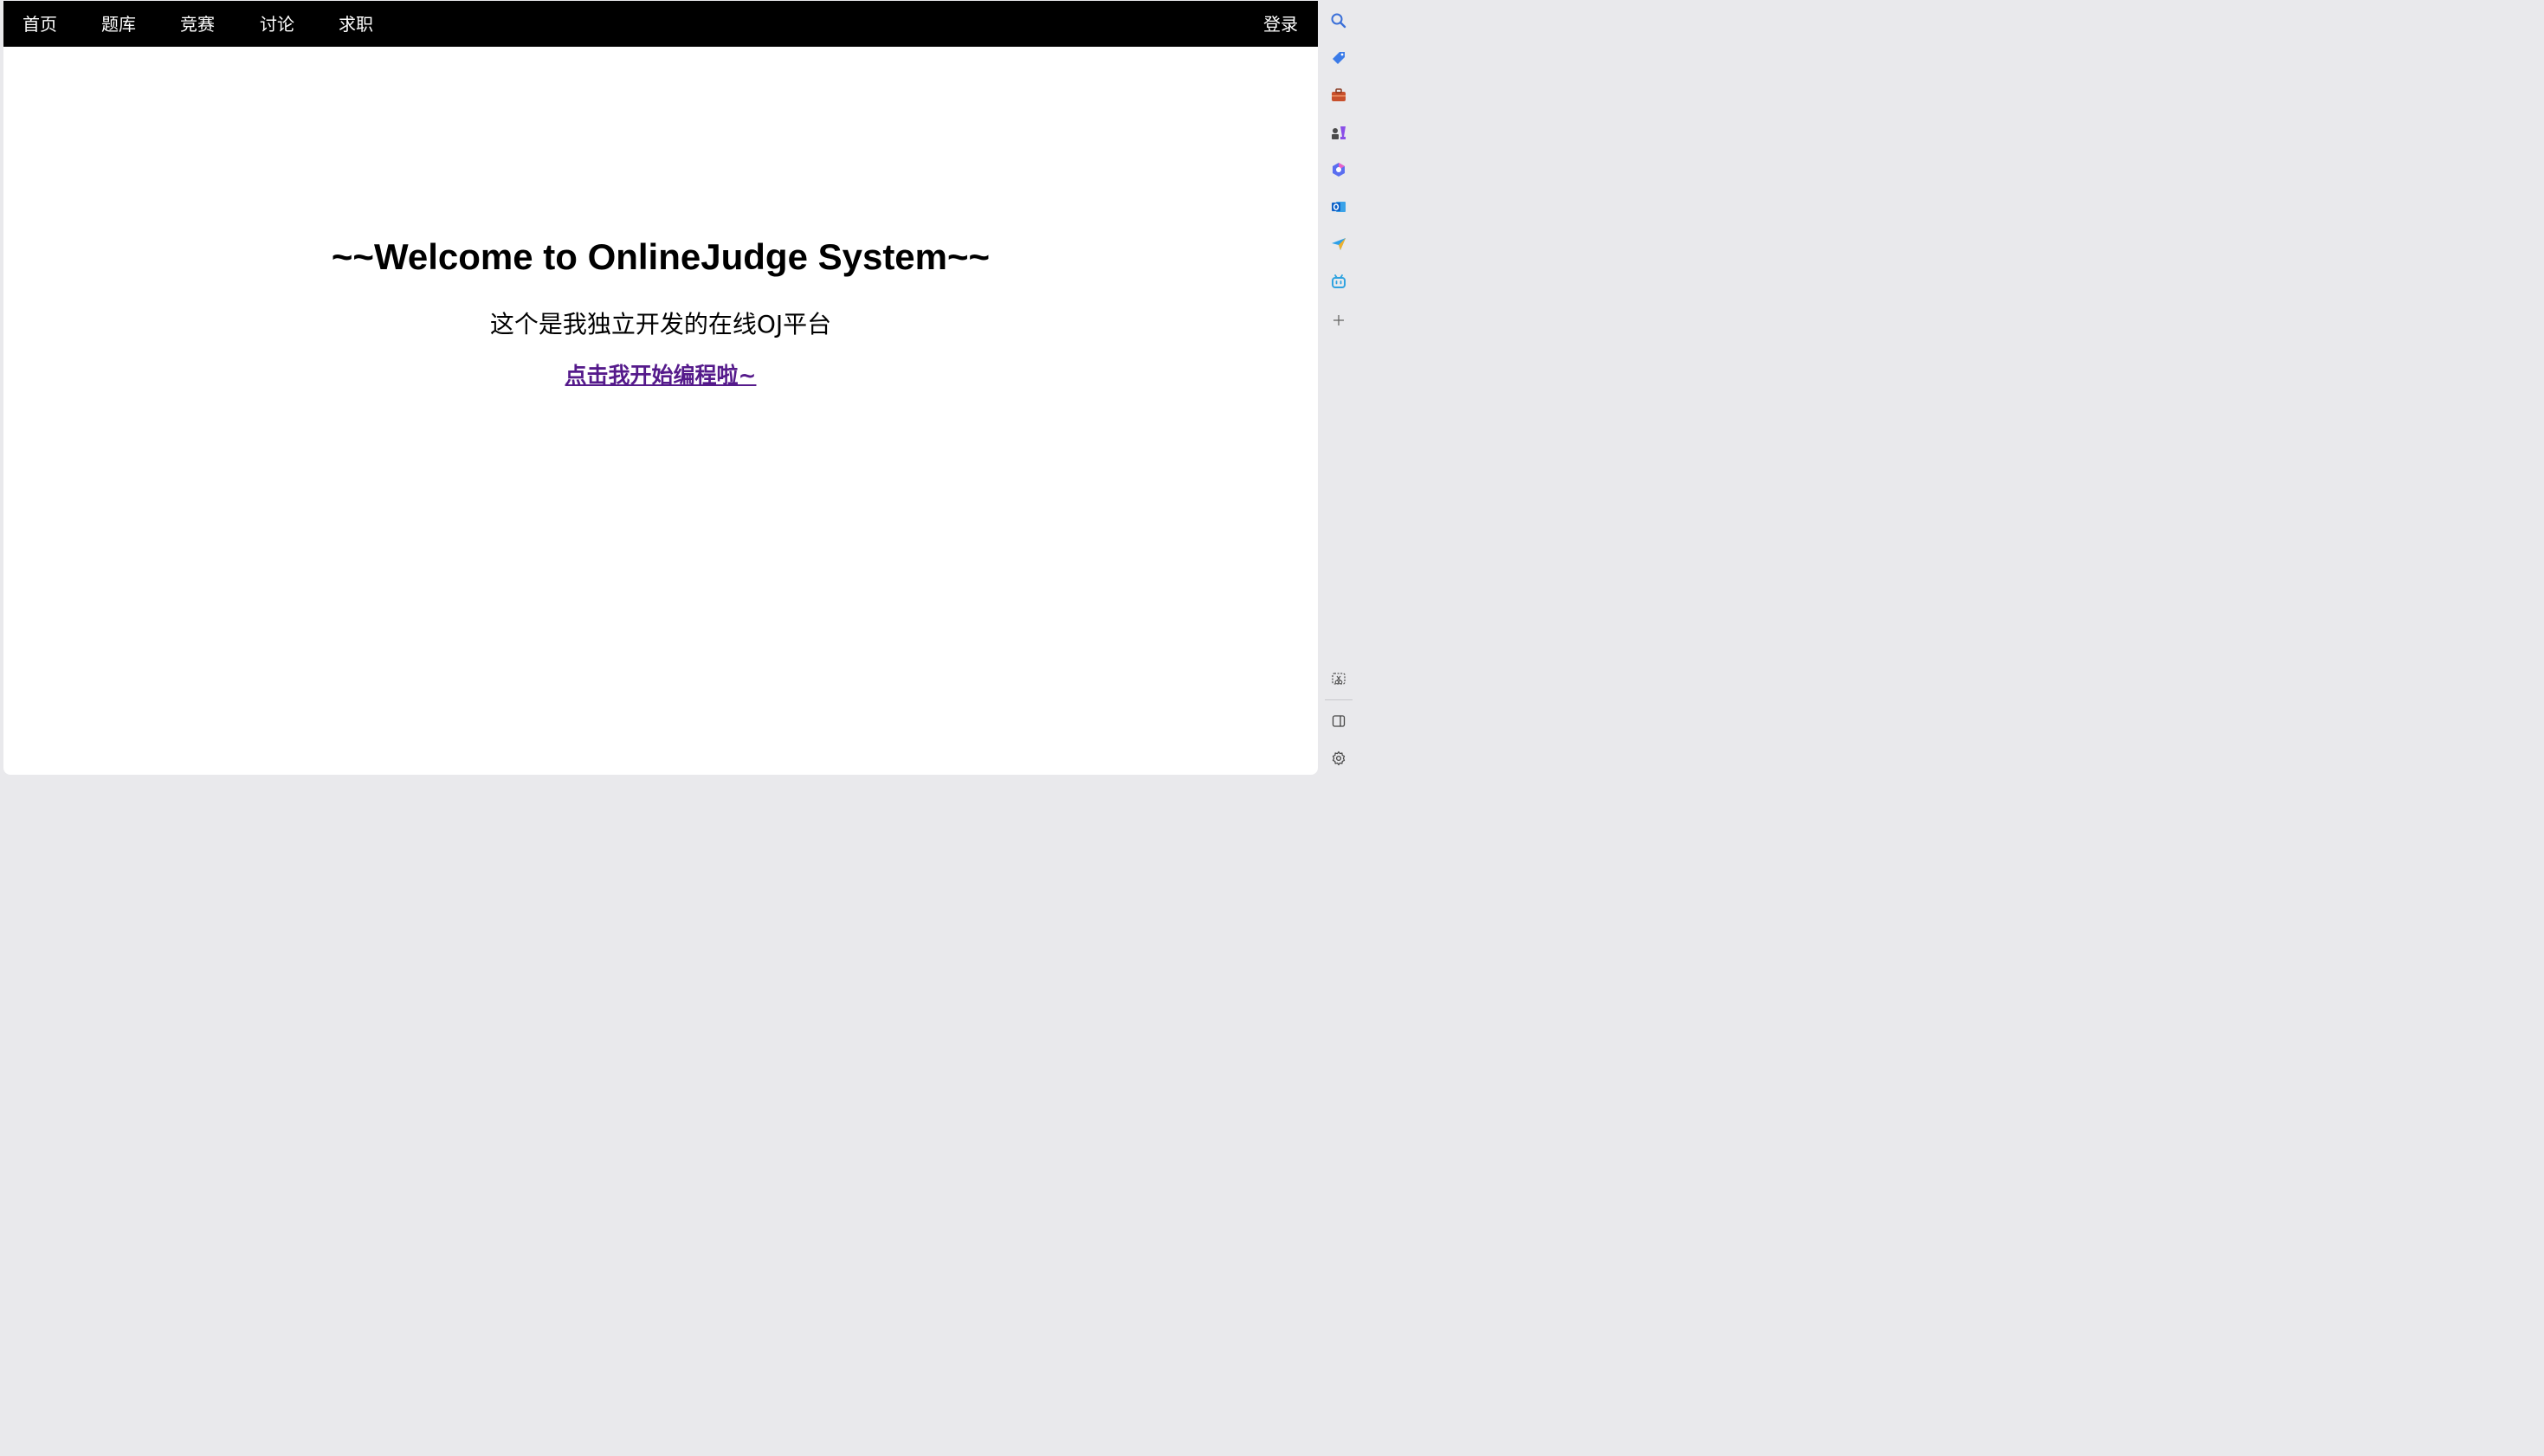 Image resolution: width=2544 pixels, height=1456 pixels. I want to click on nav-item-jobs: 求职, so click(356, 24).